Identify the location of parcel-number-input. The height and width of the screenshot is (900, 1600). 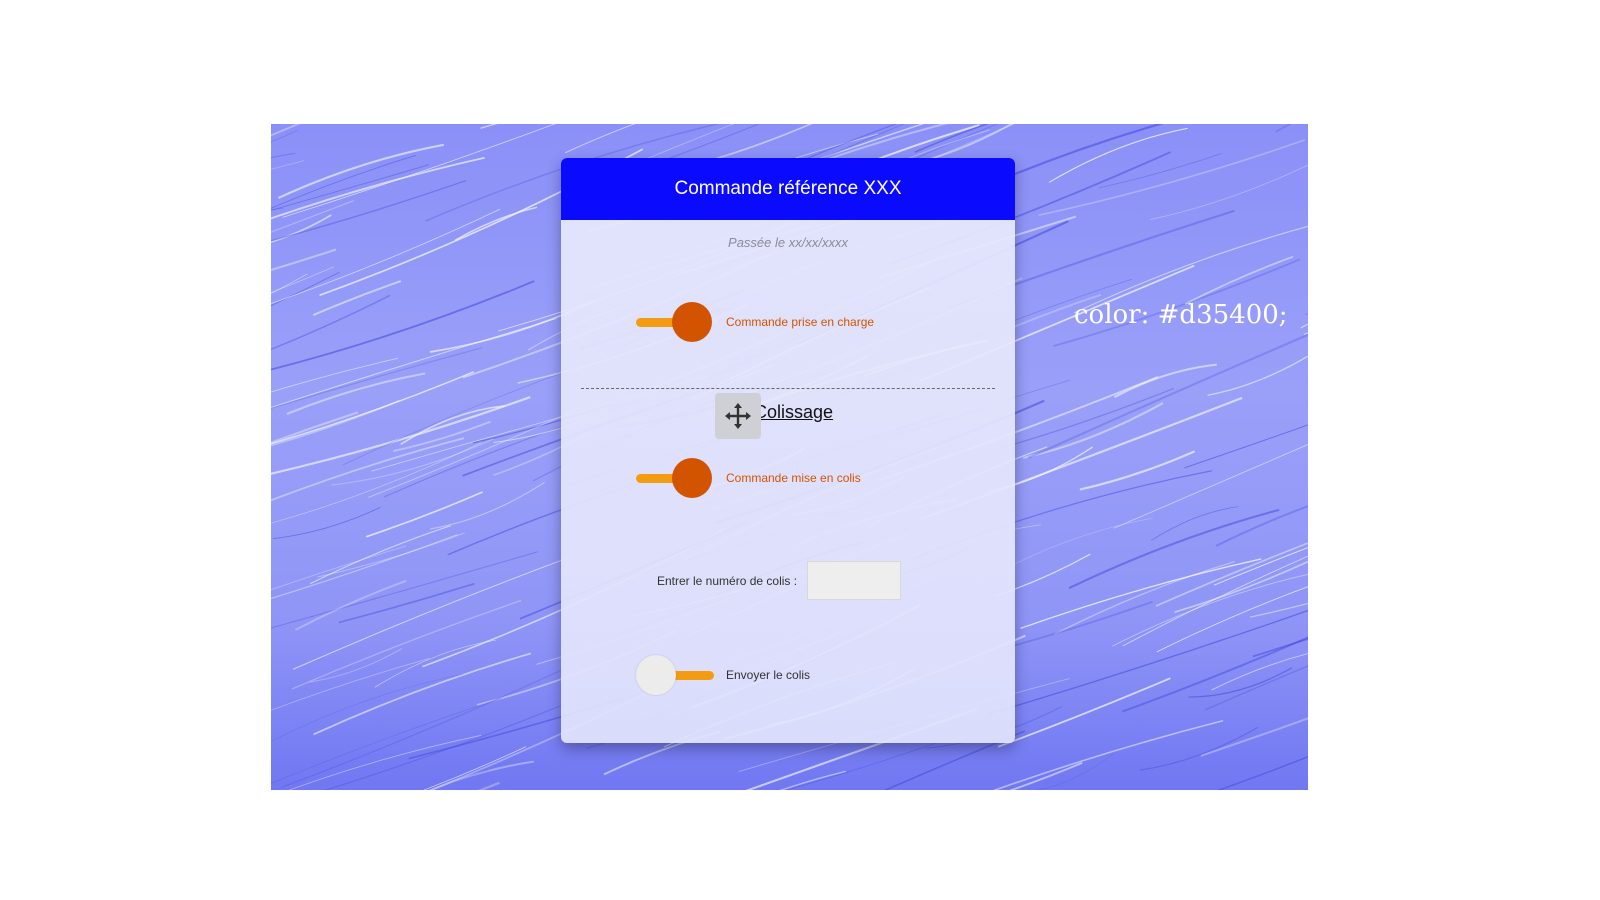
(854, 580).